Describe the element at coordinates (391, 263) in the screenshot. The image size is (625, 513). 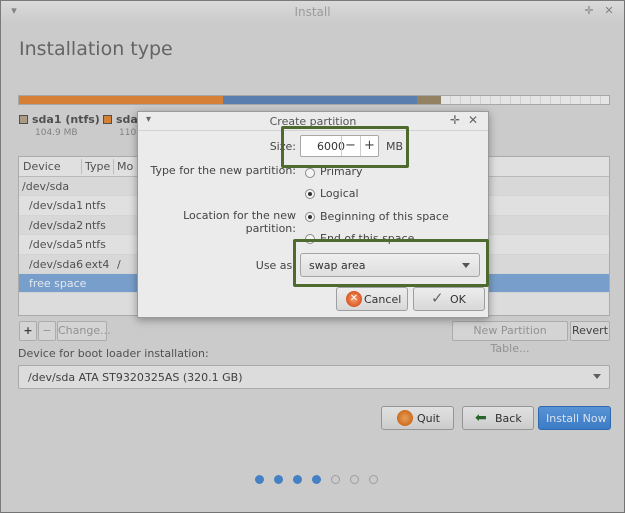
I see `use-as-highlight-box` at that location.